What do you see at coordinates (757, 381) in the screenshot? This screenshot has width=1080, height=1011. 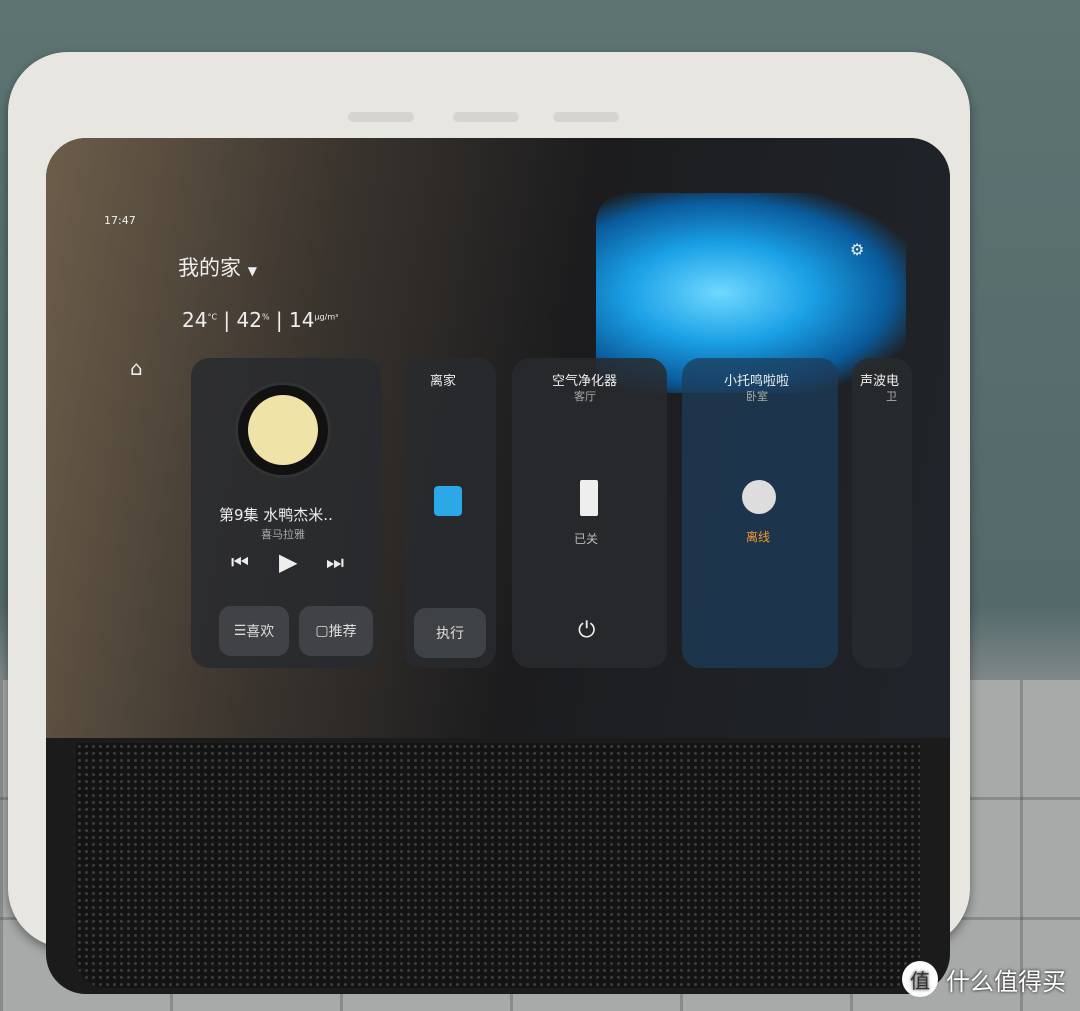 I see `device-name: 小托鸣啦啦` at bounding box center [757, 381].